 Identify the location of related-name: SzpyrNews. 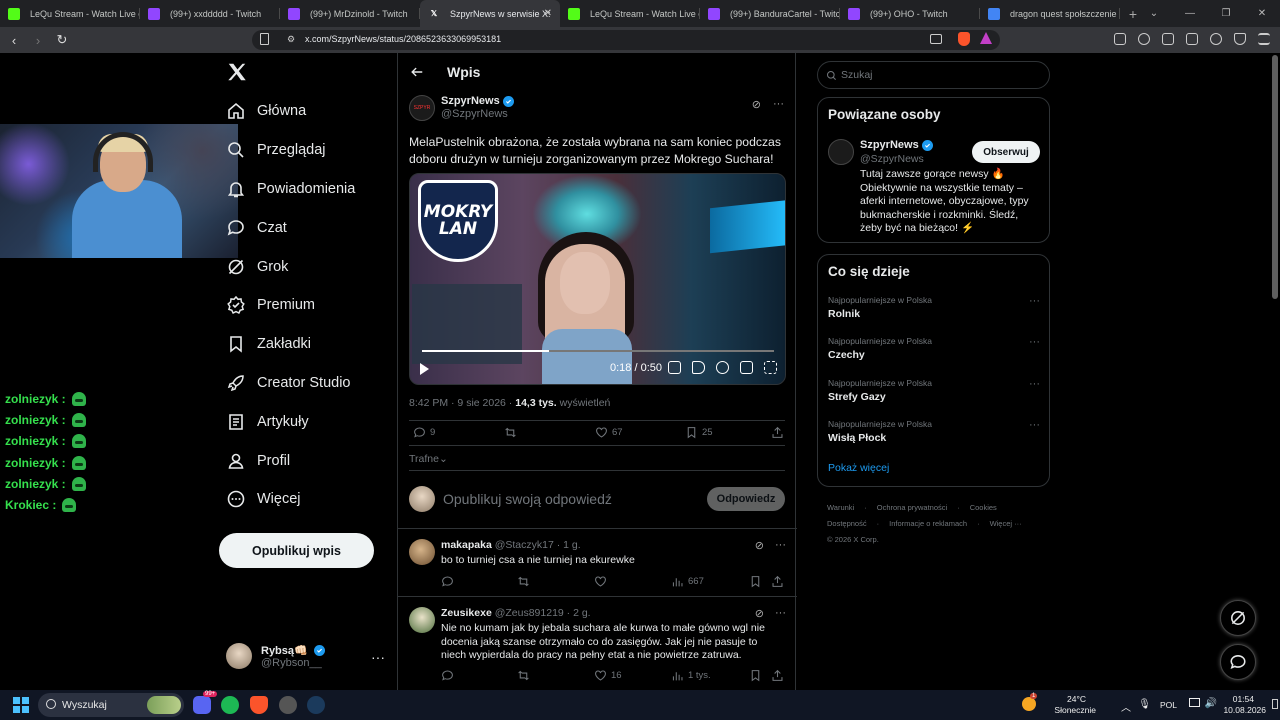
(889, 145).